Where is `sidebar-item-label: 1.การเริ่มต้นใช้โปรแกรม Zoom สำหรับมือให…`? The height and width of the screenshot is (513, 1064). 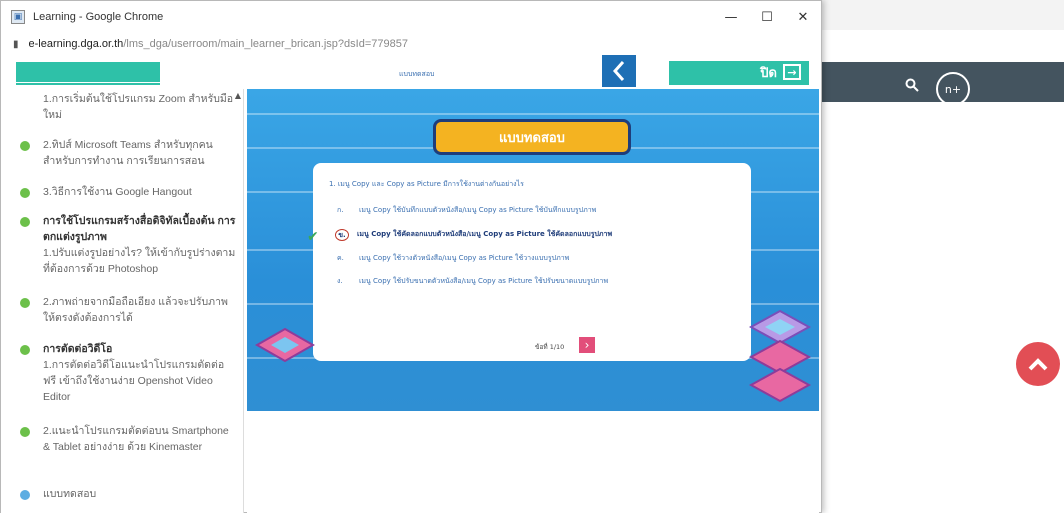 sidebar-item-label: 1.การเริ่มต้นใช้โปรแกรม Zoom สำหรับมือให… is located at coordinates (138, 107).